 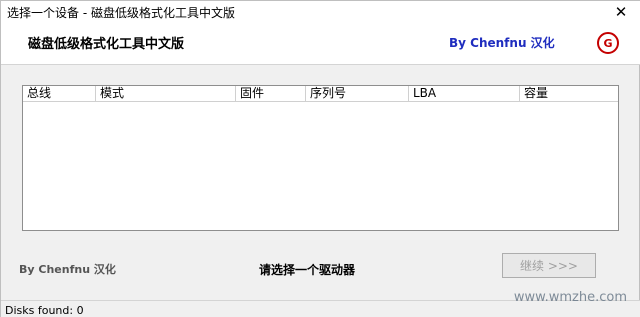 What do you see at coordinates (502, 43) in the screenshot?
I see `header-credit: By Chenfnu 汉化` at bounding box center [502, 43].